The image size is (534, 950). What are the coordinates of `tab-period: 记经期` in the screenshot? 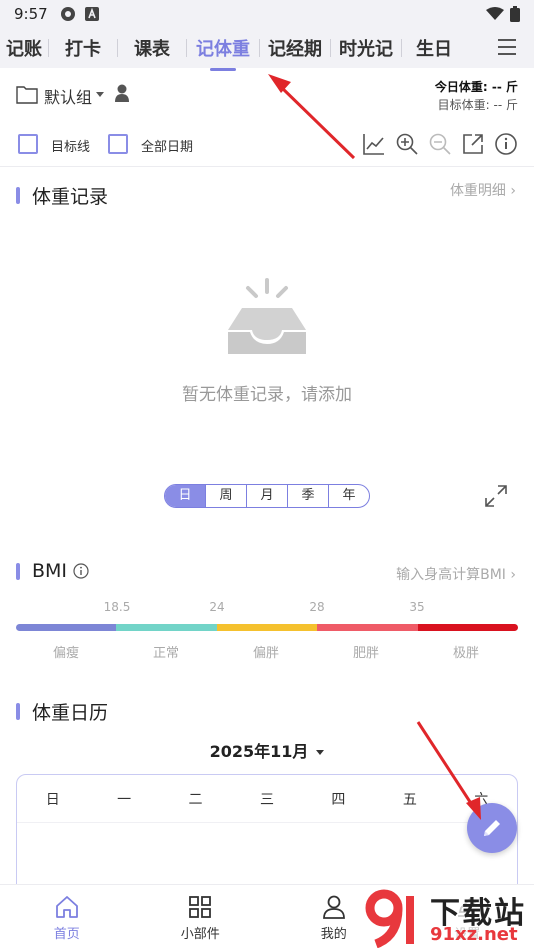 It's located at (295, 48).